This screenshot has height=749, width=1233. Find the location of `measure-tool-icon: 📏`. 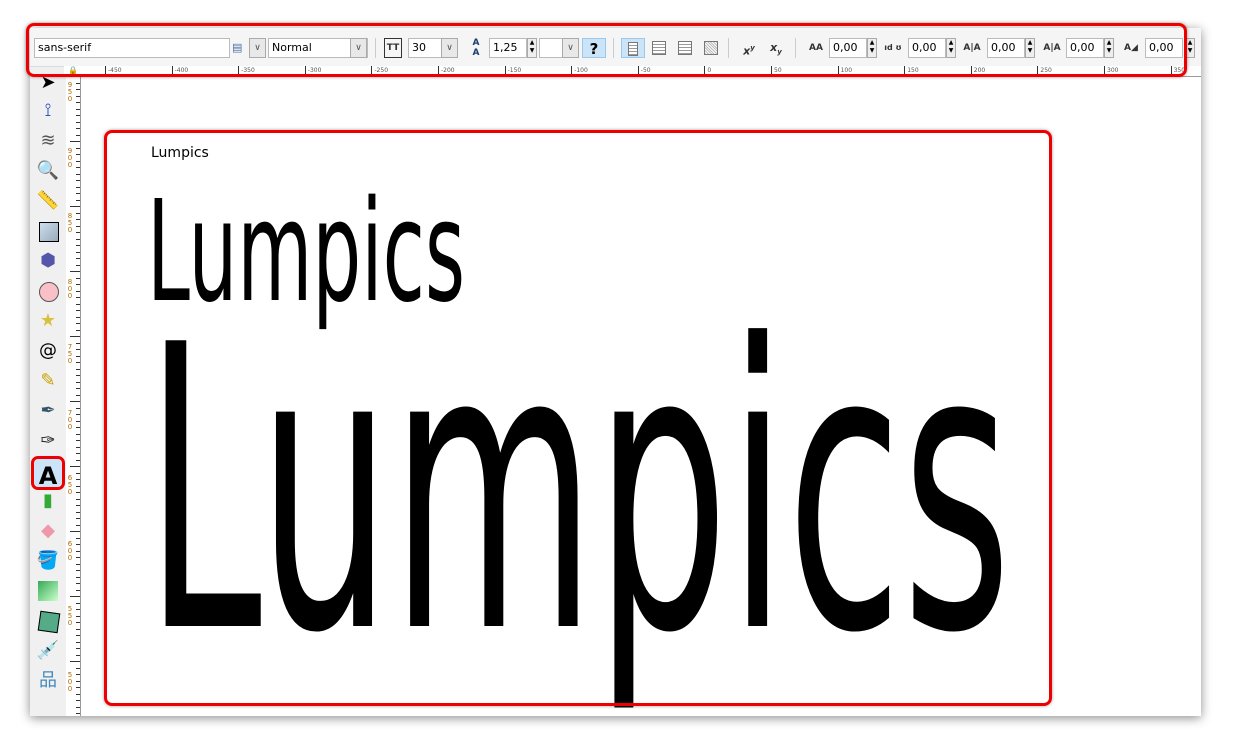

measure-tool-icon: 📏 is located at coordinates (48, 201).